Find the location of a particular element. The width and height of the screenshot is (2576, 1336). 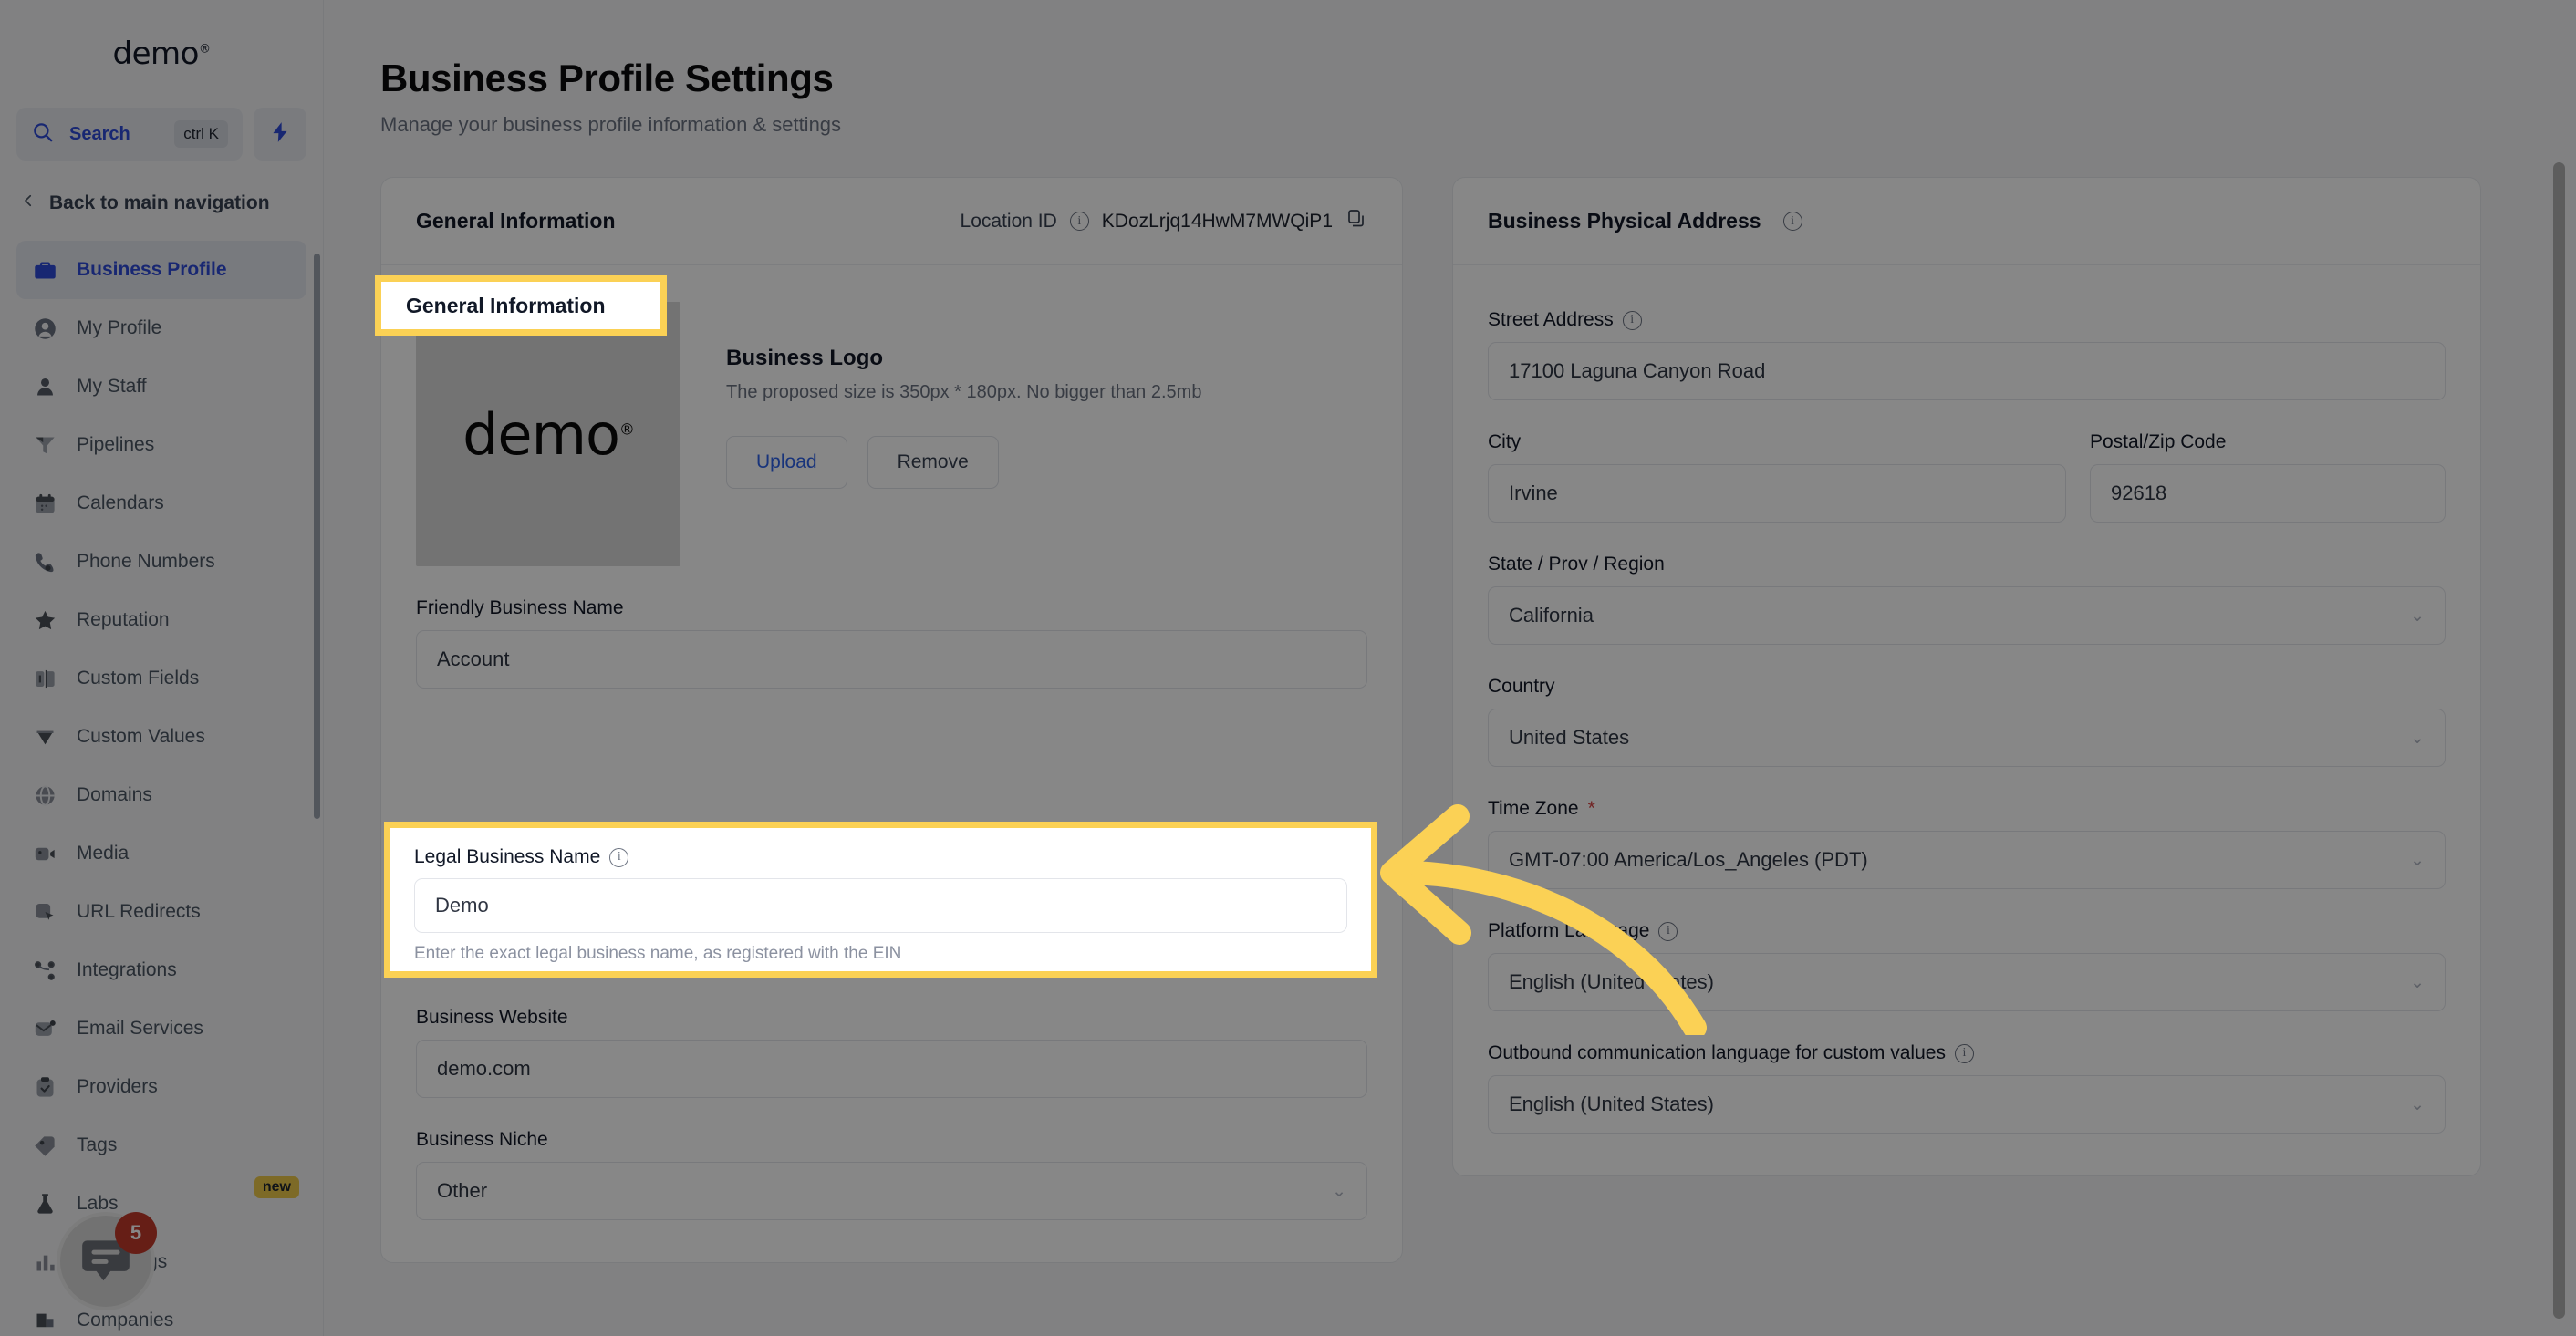

sidebar-item-my-staff: My Staff is located at coordinates (161, 387).